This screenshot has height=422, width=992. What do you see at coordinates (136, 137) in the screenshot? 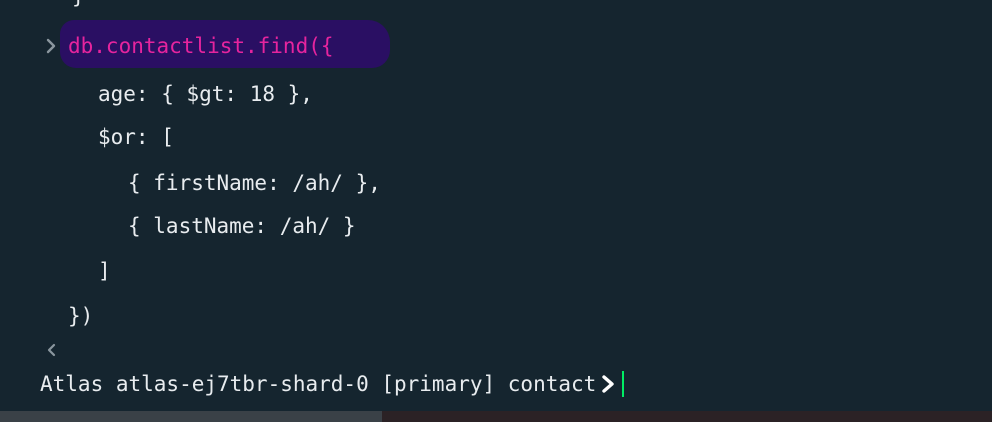
I see `command-line-or: $or: [` at bounding box center [136, 137].